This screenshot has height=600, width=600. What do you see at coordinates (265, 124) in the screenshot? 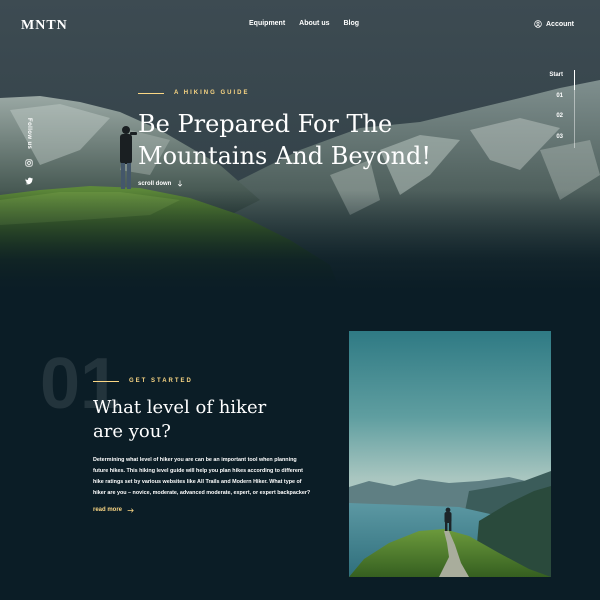
I see `hero-title-line-1: Be Prepared For The` at bounding box center [265, 124].